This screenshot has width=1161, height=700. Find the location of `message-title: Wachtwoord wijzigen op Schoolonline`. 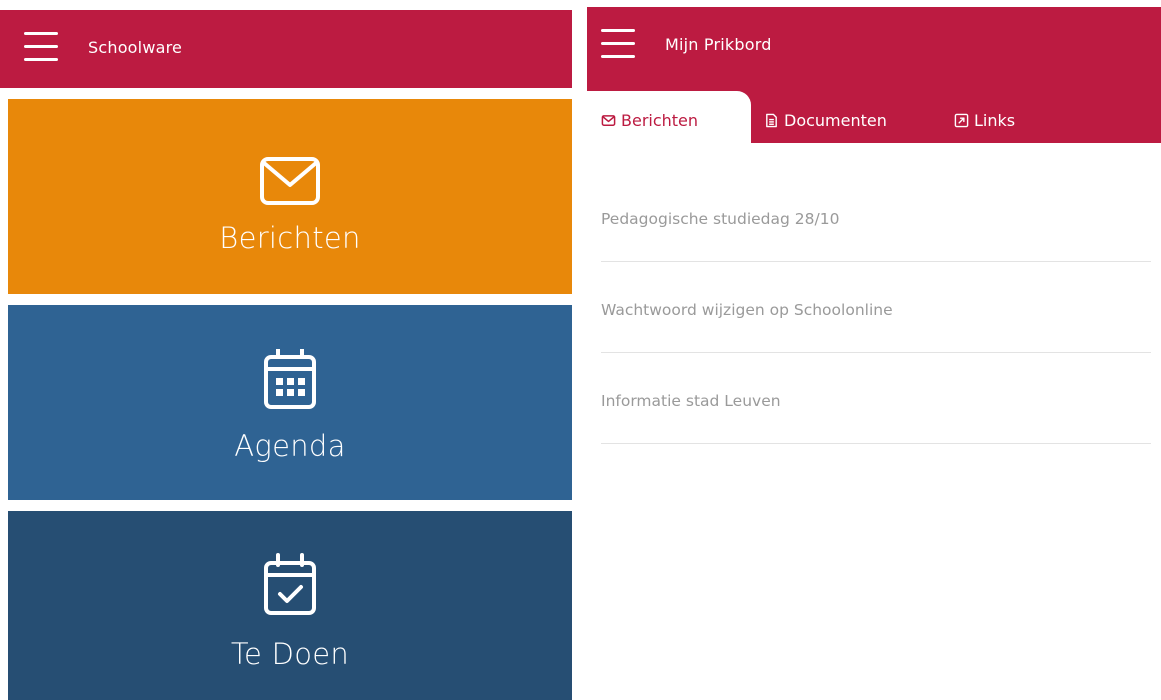

message-title: Wachtwoord wijzigen op Schoolonline is located at coordinates (747, 310).